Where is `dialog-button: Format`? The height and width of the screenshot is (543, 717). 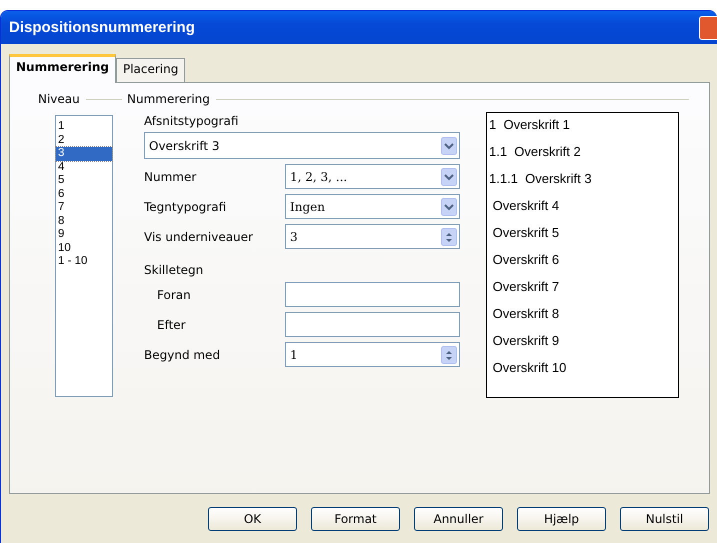 dialog-button: Format is located at coordinates (355, 519).